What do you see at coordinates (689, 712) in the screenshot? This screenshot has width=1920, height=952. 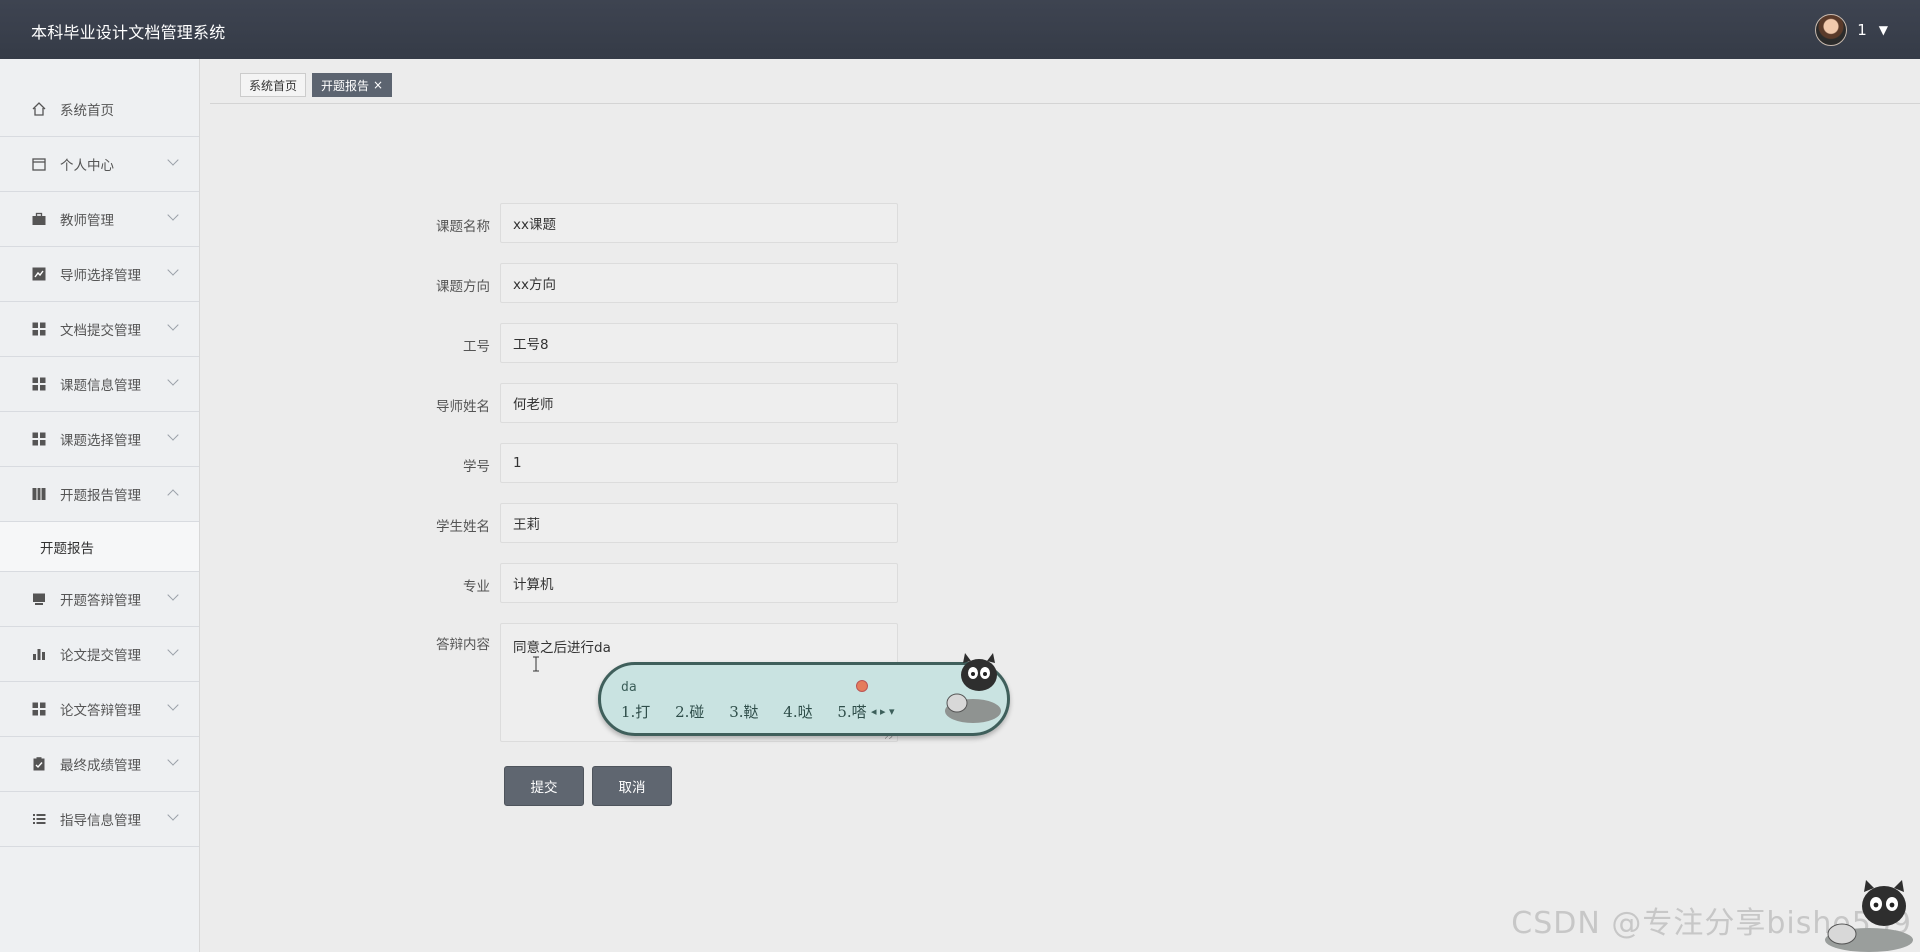 I see `ime-candidate: 2.碰` at bounding box center [689, 712].